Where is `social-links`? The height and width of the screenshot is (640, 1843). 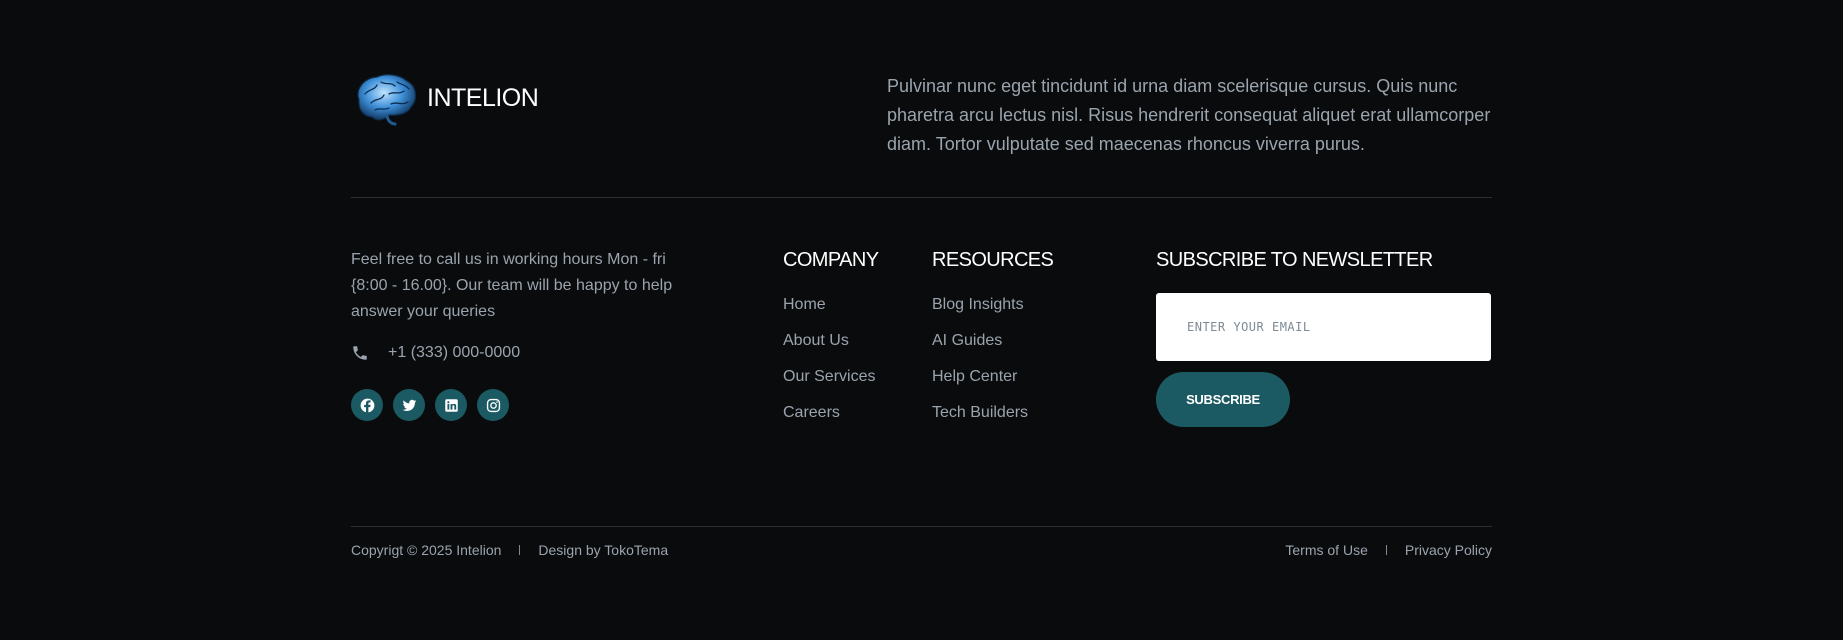 social-links is located at coordinates (435, 405).